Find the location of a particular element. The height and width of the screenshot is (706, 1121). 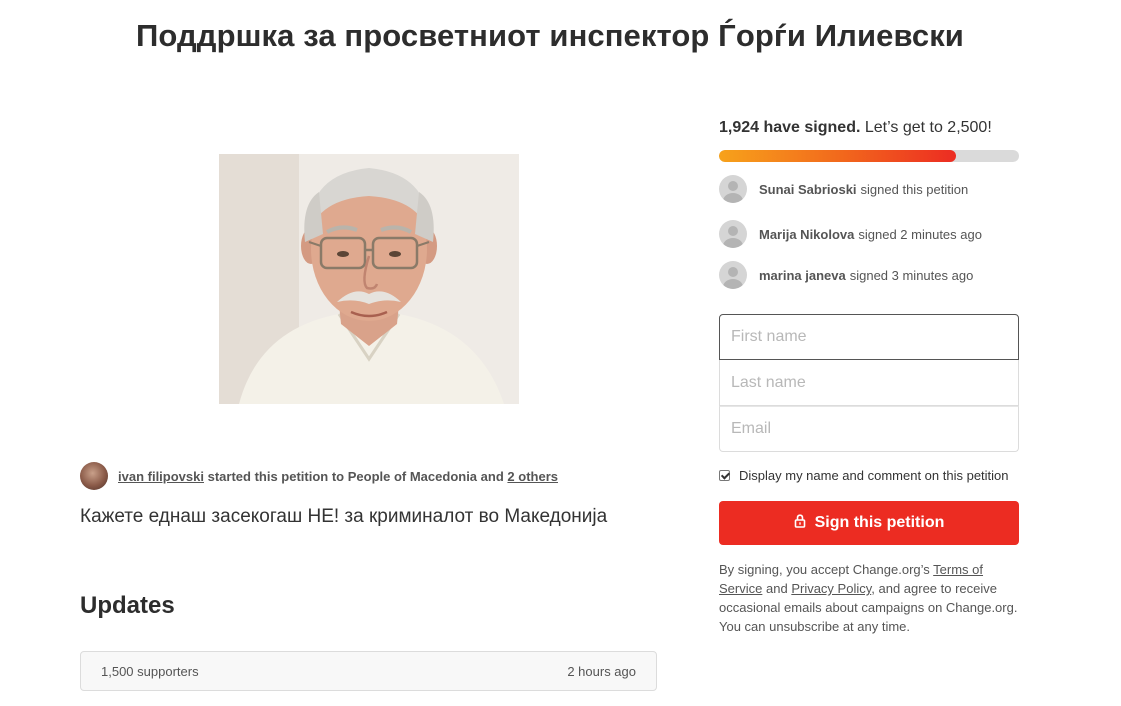

sign-form is located at coordinates (869, 383).